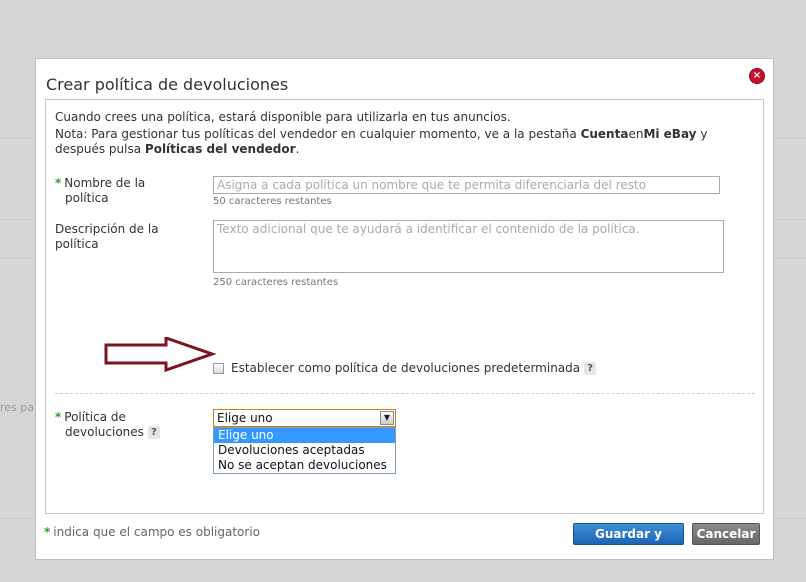 The width and height of the screenshot is (806, 582). I want to click on option-no-se-aceptan: No se aceptan devoluciones, so click(304, 465).